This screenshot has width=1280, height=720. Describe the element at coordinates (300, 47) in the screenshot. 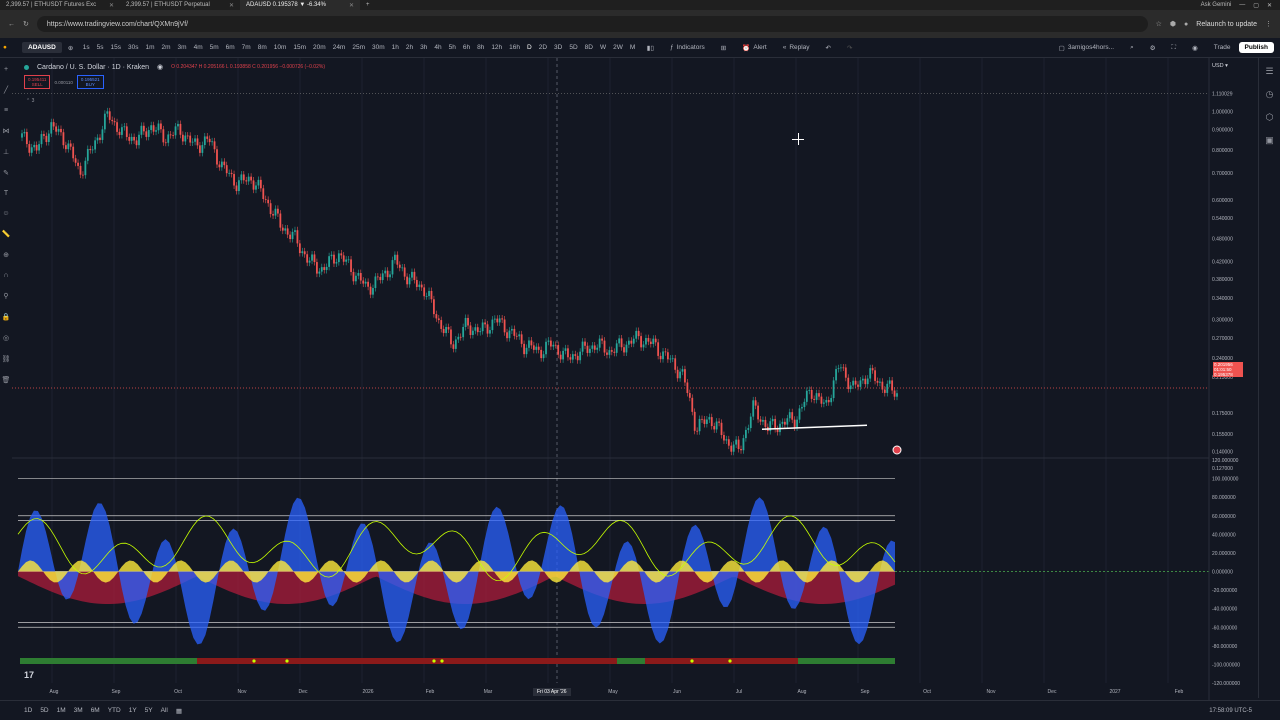

I see `timeframe-15m: 15m` at that location.